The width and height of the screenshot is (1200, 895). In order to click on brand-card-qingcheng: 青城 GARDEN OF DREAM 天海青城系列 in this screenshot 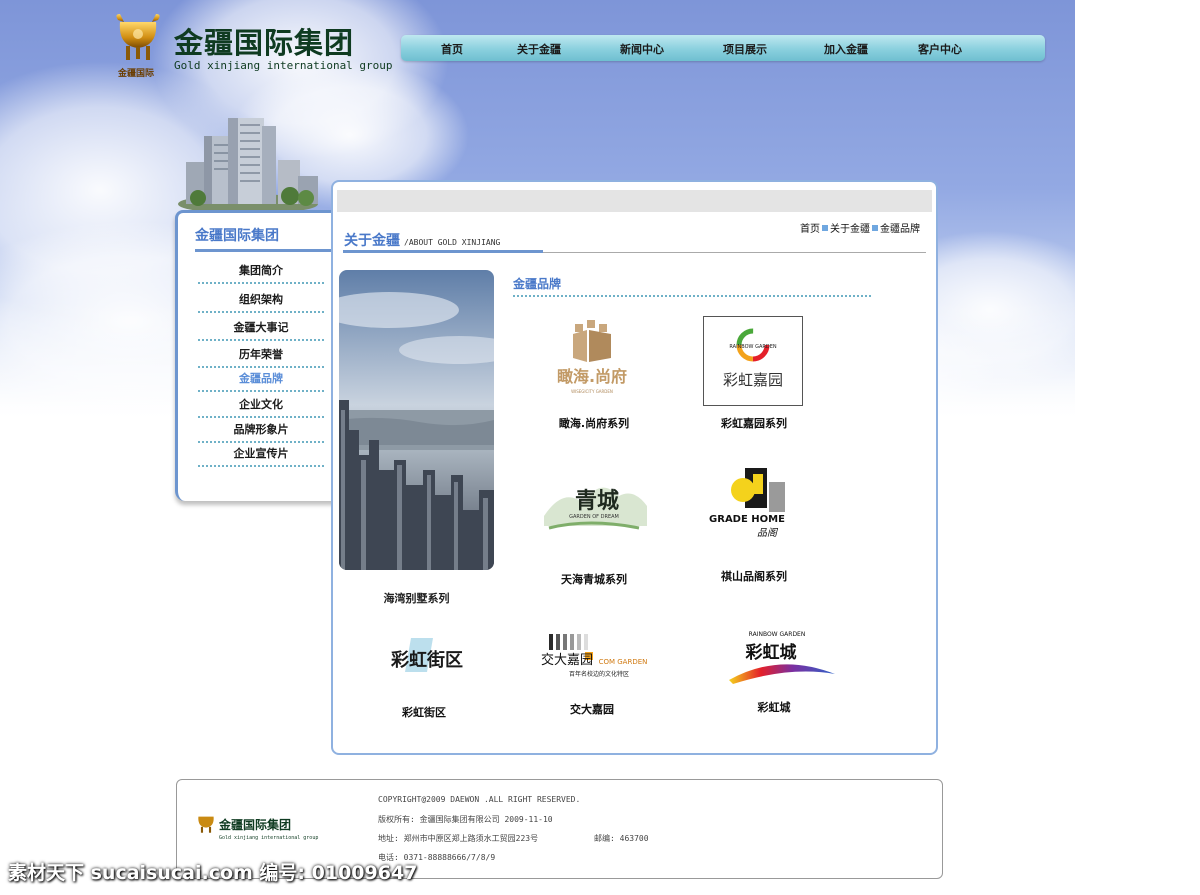, I will do `click(594, 523)`.